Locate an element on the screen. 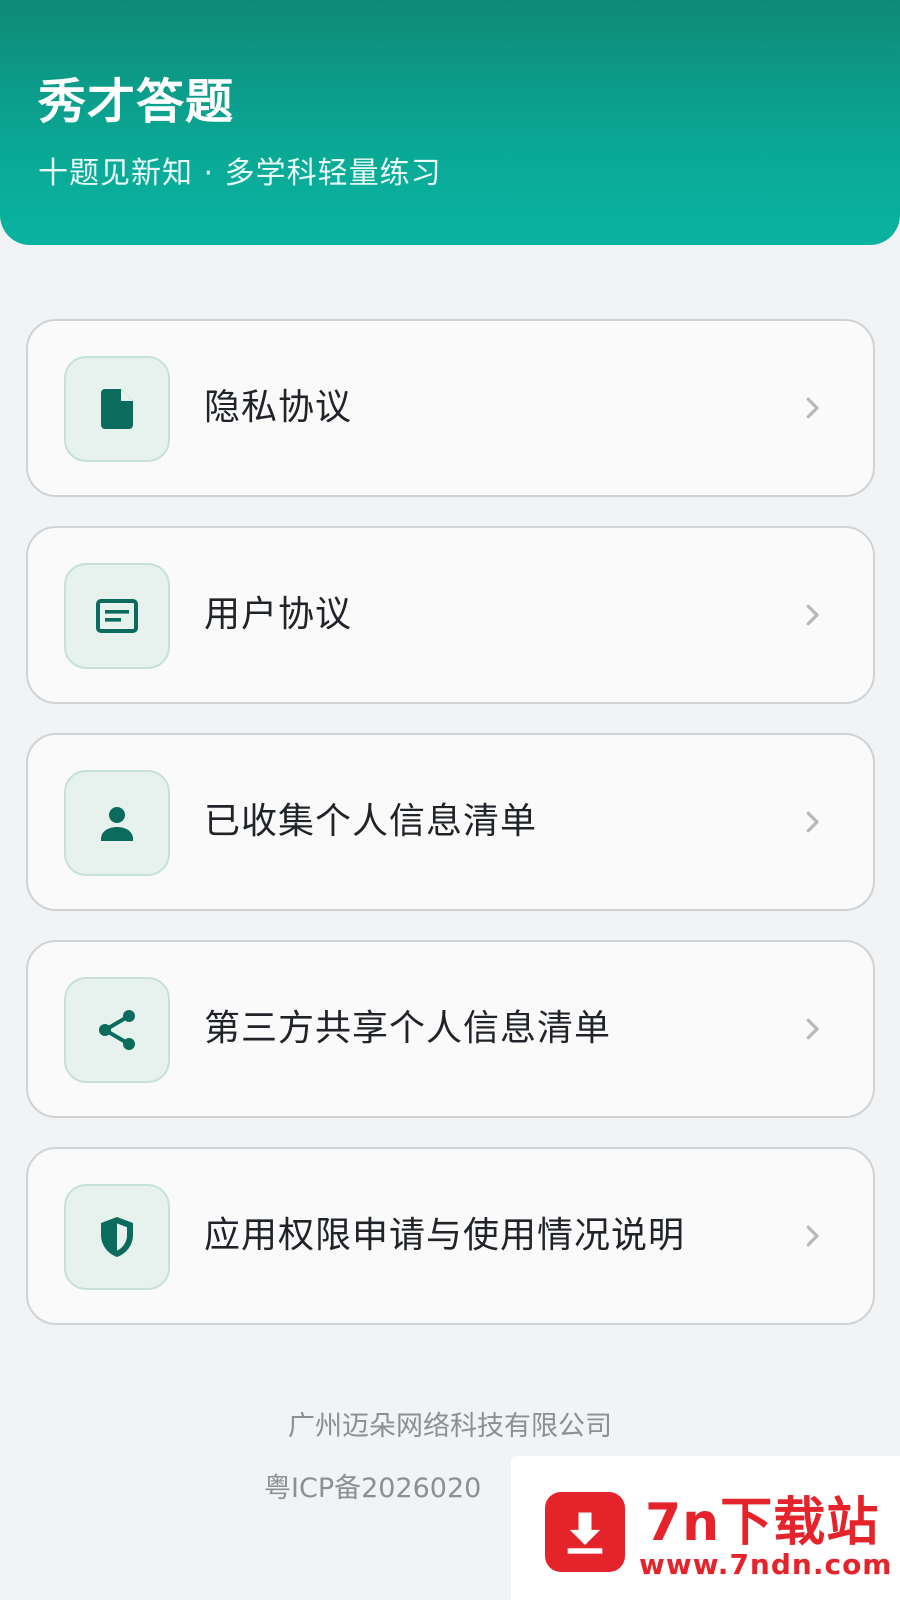  app-title: 秀才答题 is located at coordinates (136, 102).